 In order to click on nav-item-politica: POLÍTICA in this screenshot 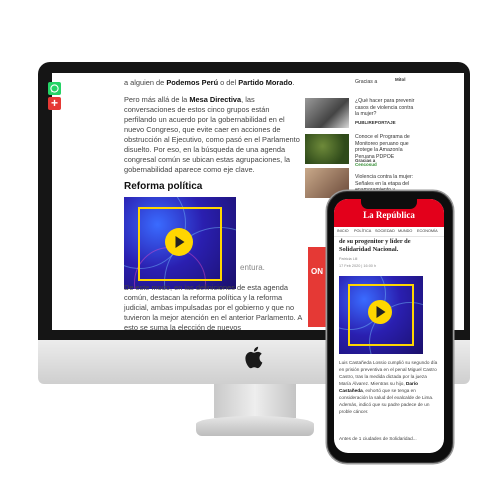, I will do `click(362, 231)`.